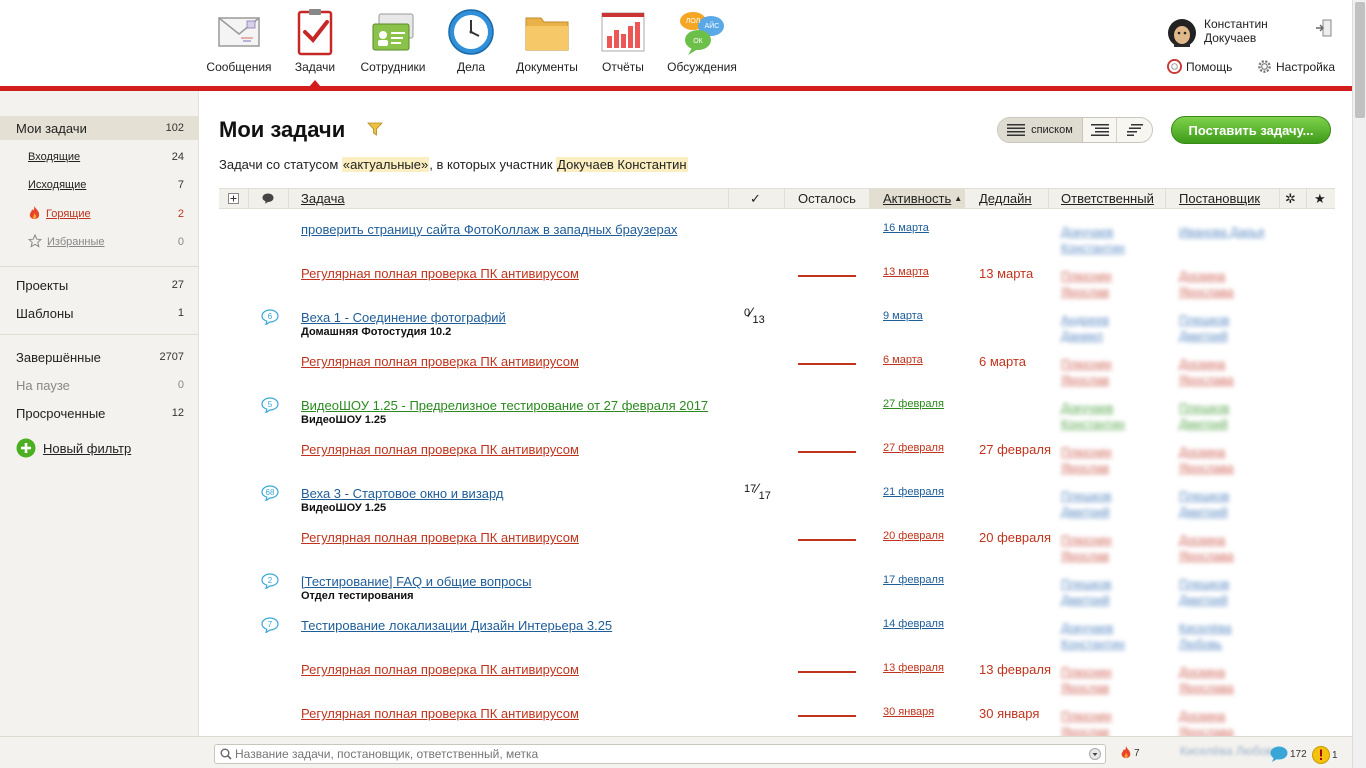  I want to click on comment-bubble-icon: 6, so click(270, 317).